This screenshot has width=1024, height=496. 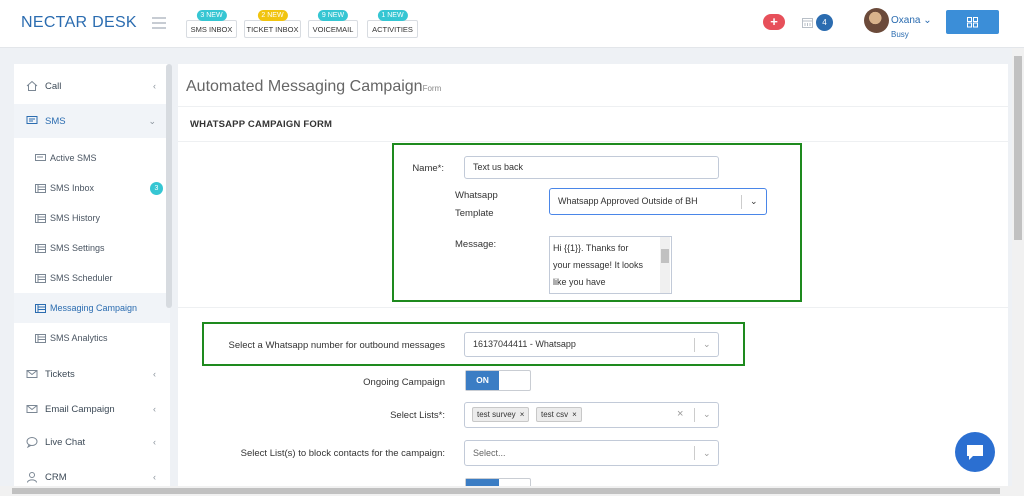 What do you see at coordinates (972, 22) in the screenshot?
I see `apps-grid-button` at bounding box center [972, 22].